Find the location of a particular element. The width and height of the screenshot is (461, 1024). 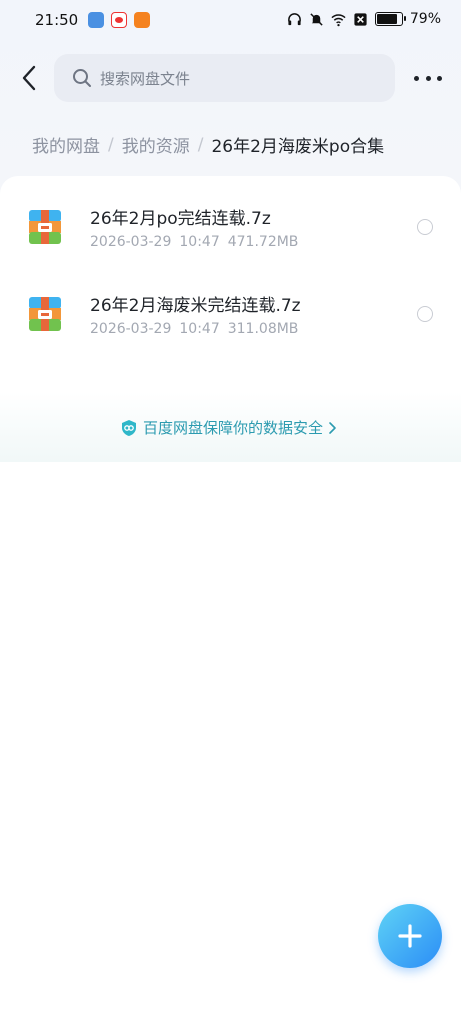

shield-icon is located at coordinates (129, 427).